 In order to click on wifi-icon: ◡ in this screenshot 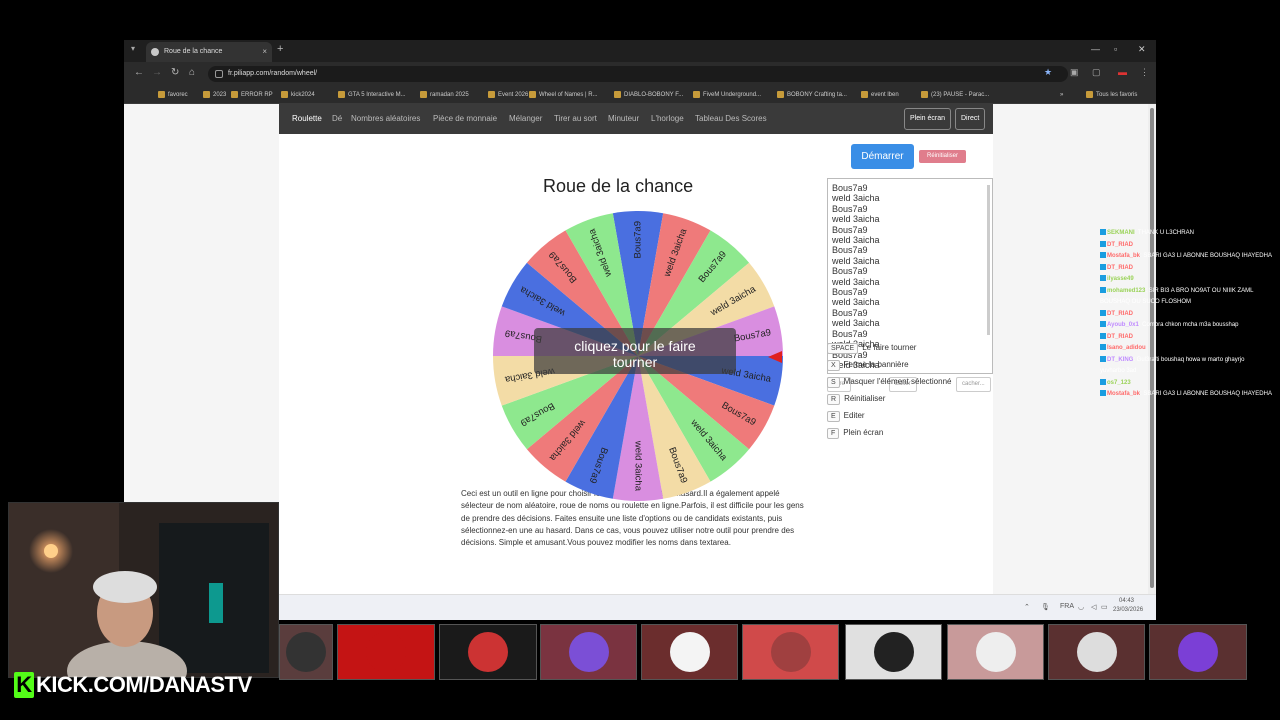, I will do `click(1081, 607)`.